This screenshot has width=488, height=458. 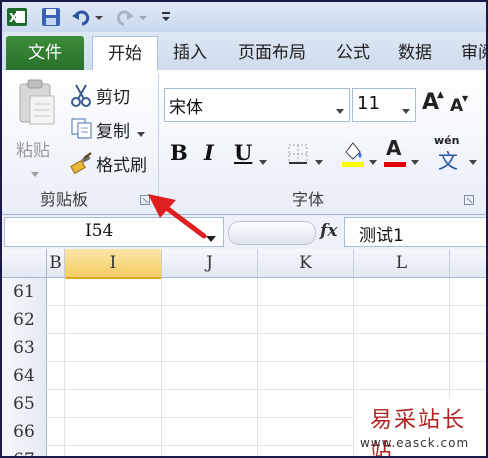 What do you see at coordinates (113, 98) in the screenshot?
I see `cut-label: 剪切` at bounding box center [113, 98].